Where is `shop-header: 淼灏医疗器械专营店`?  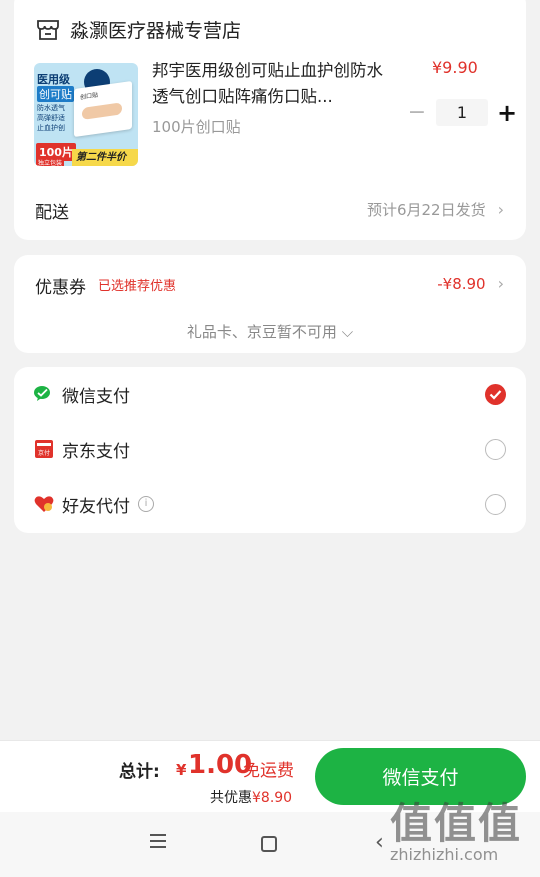 shop-header: 淼灏医疗器械专营店 is located at coordinates (138, 29).